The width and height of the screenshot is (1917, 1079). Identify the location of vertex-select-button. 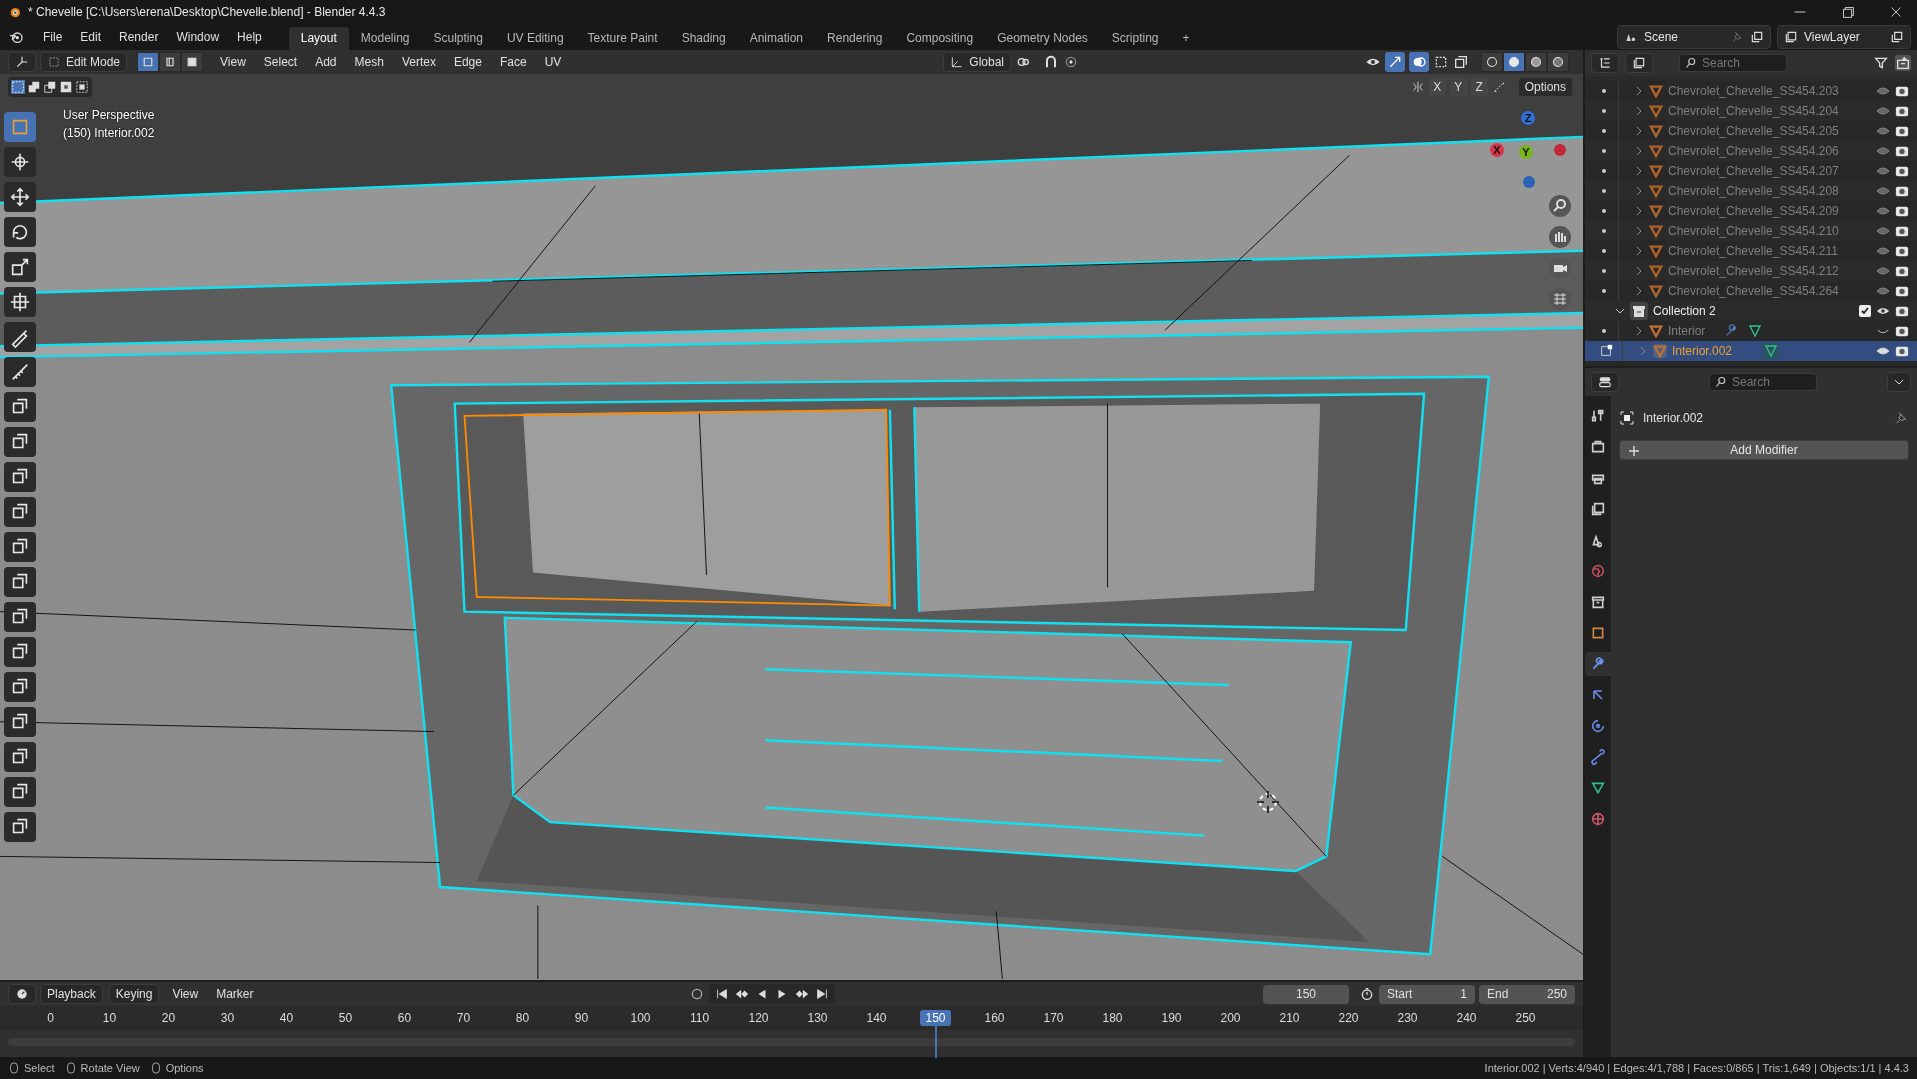
(148, 62).